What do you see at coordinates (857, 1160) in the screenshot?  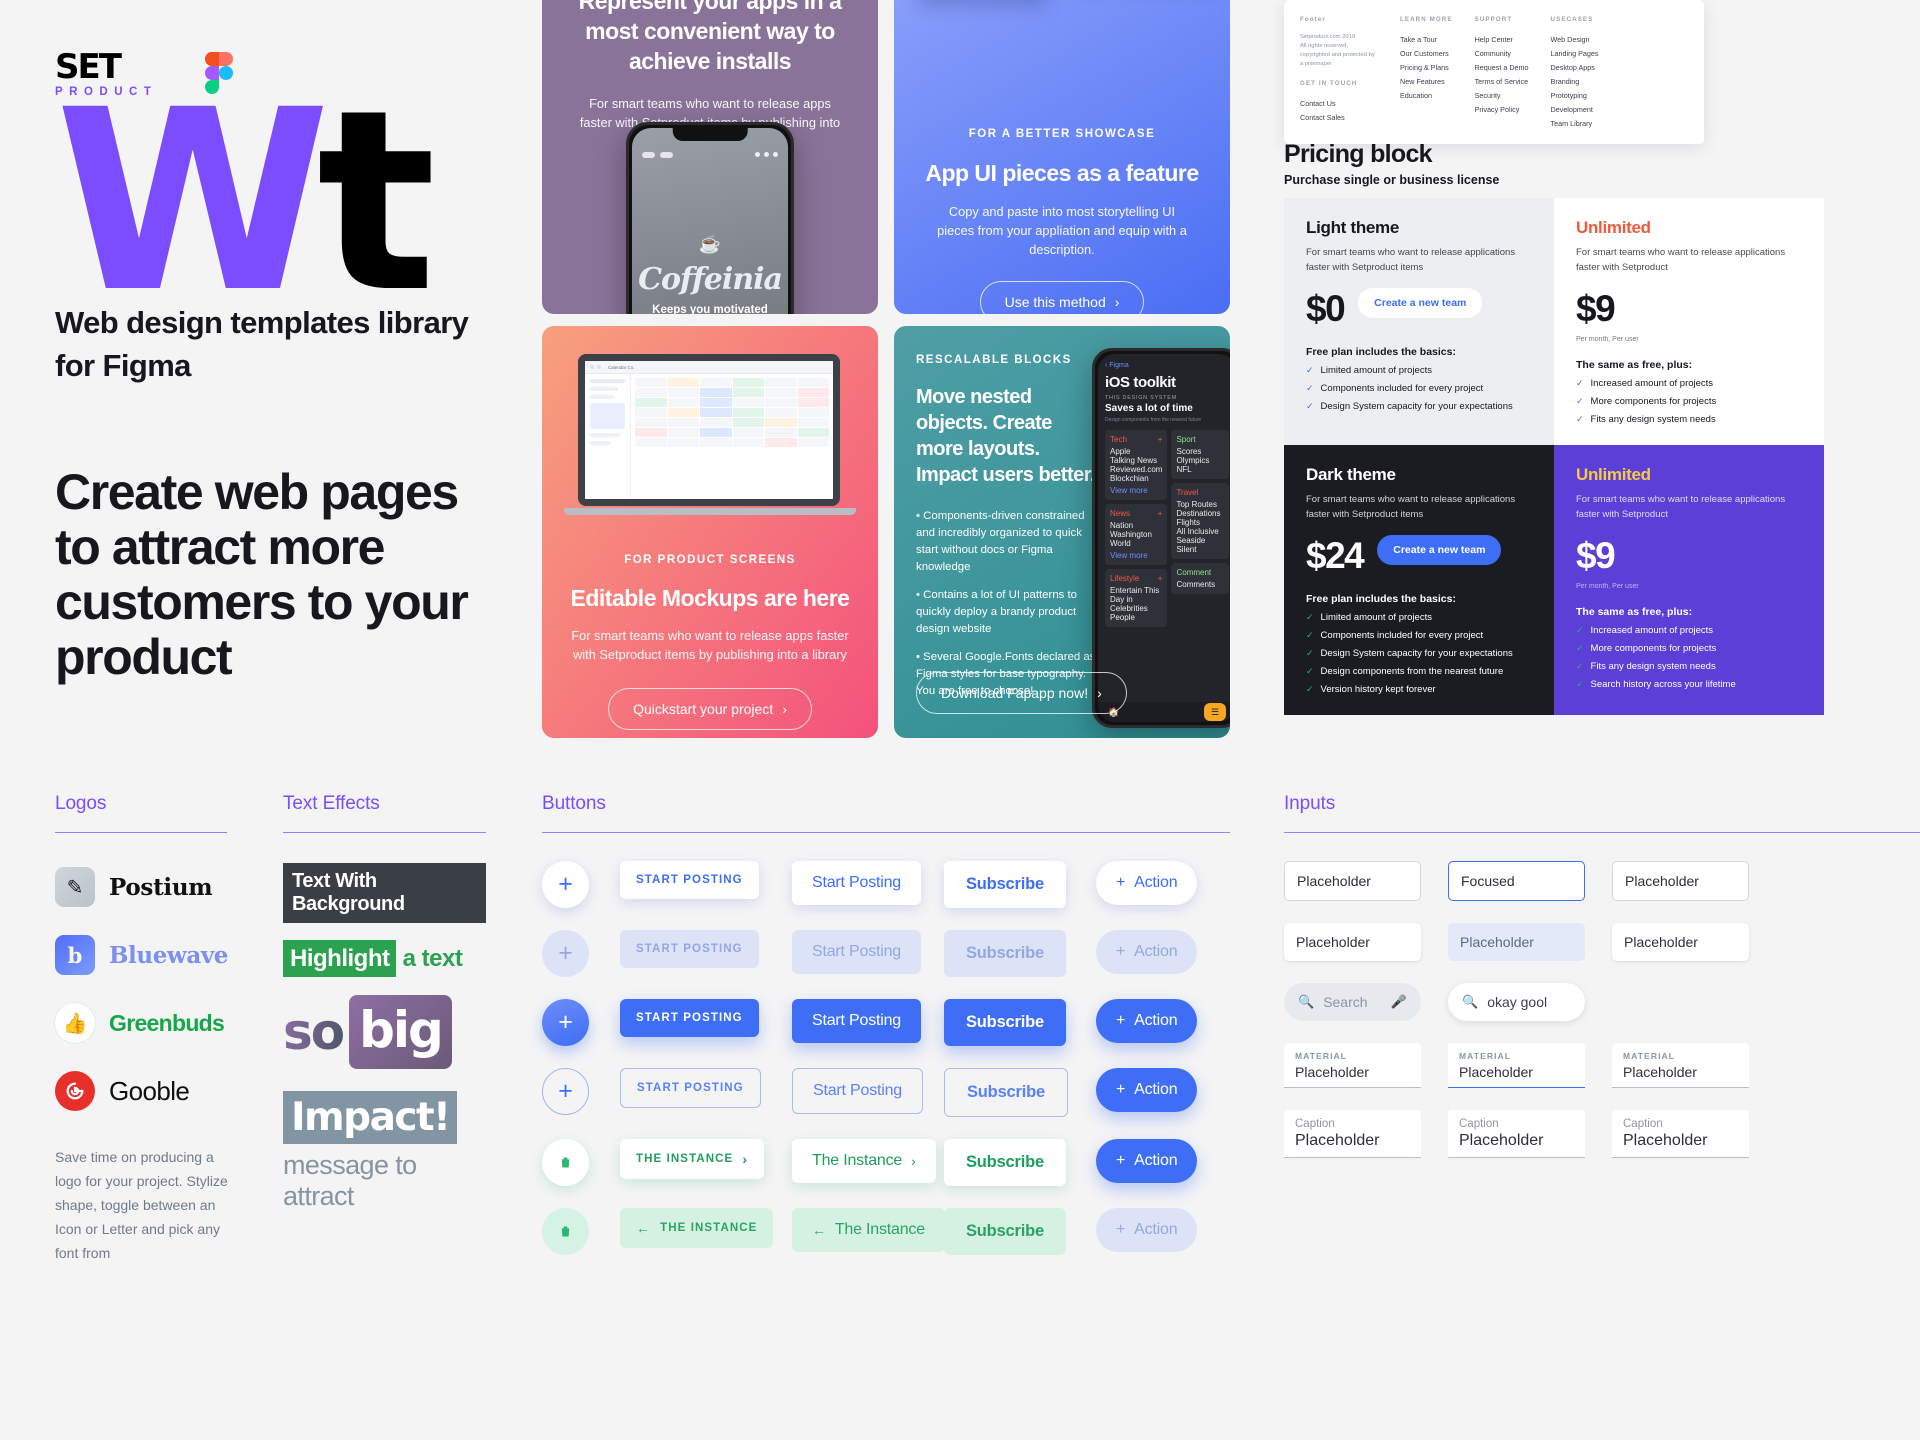 I see `the-instance-label: The Instance` at bounding box center [857, 1160].